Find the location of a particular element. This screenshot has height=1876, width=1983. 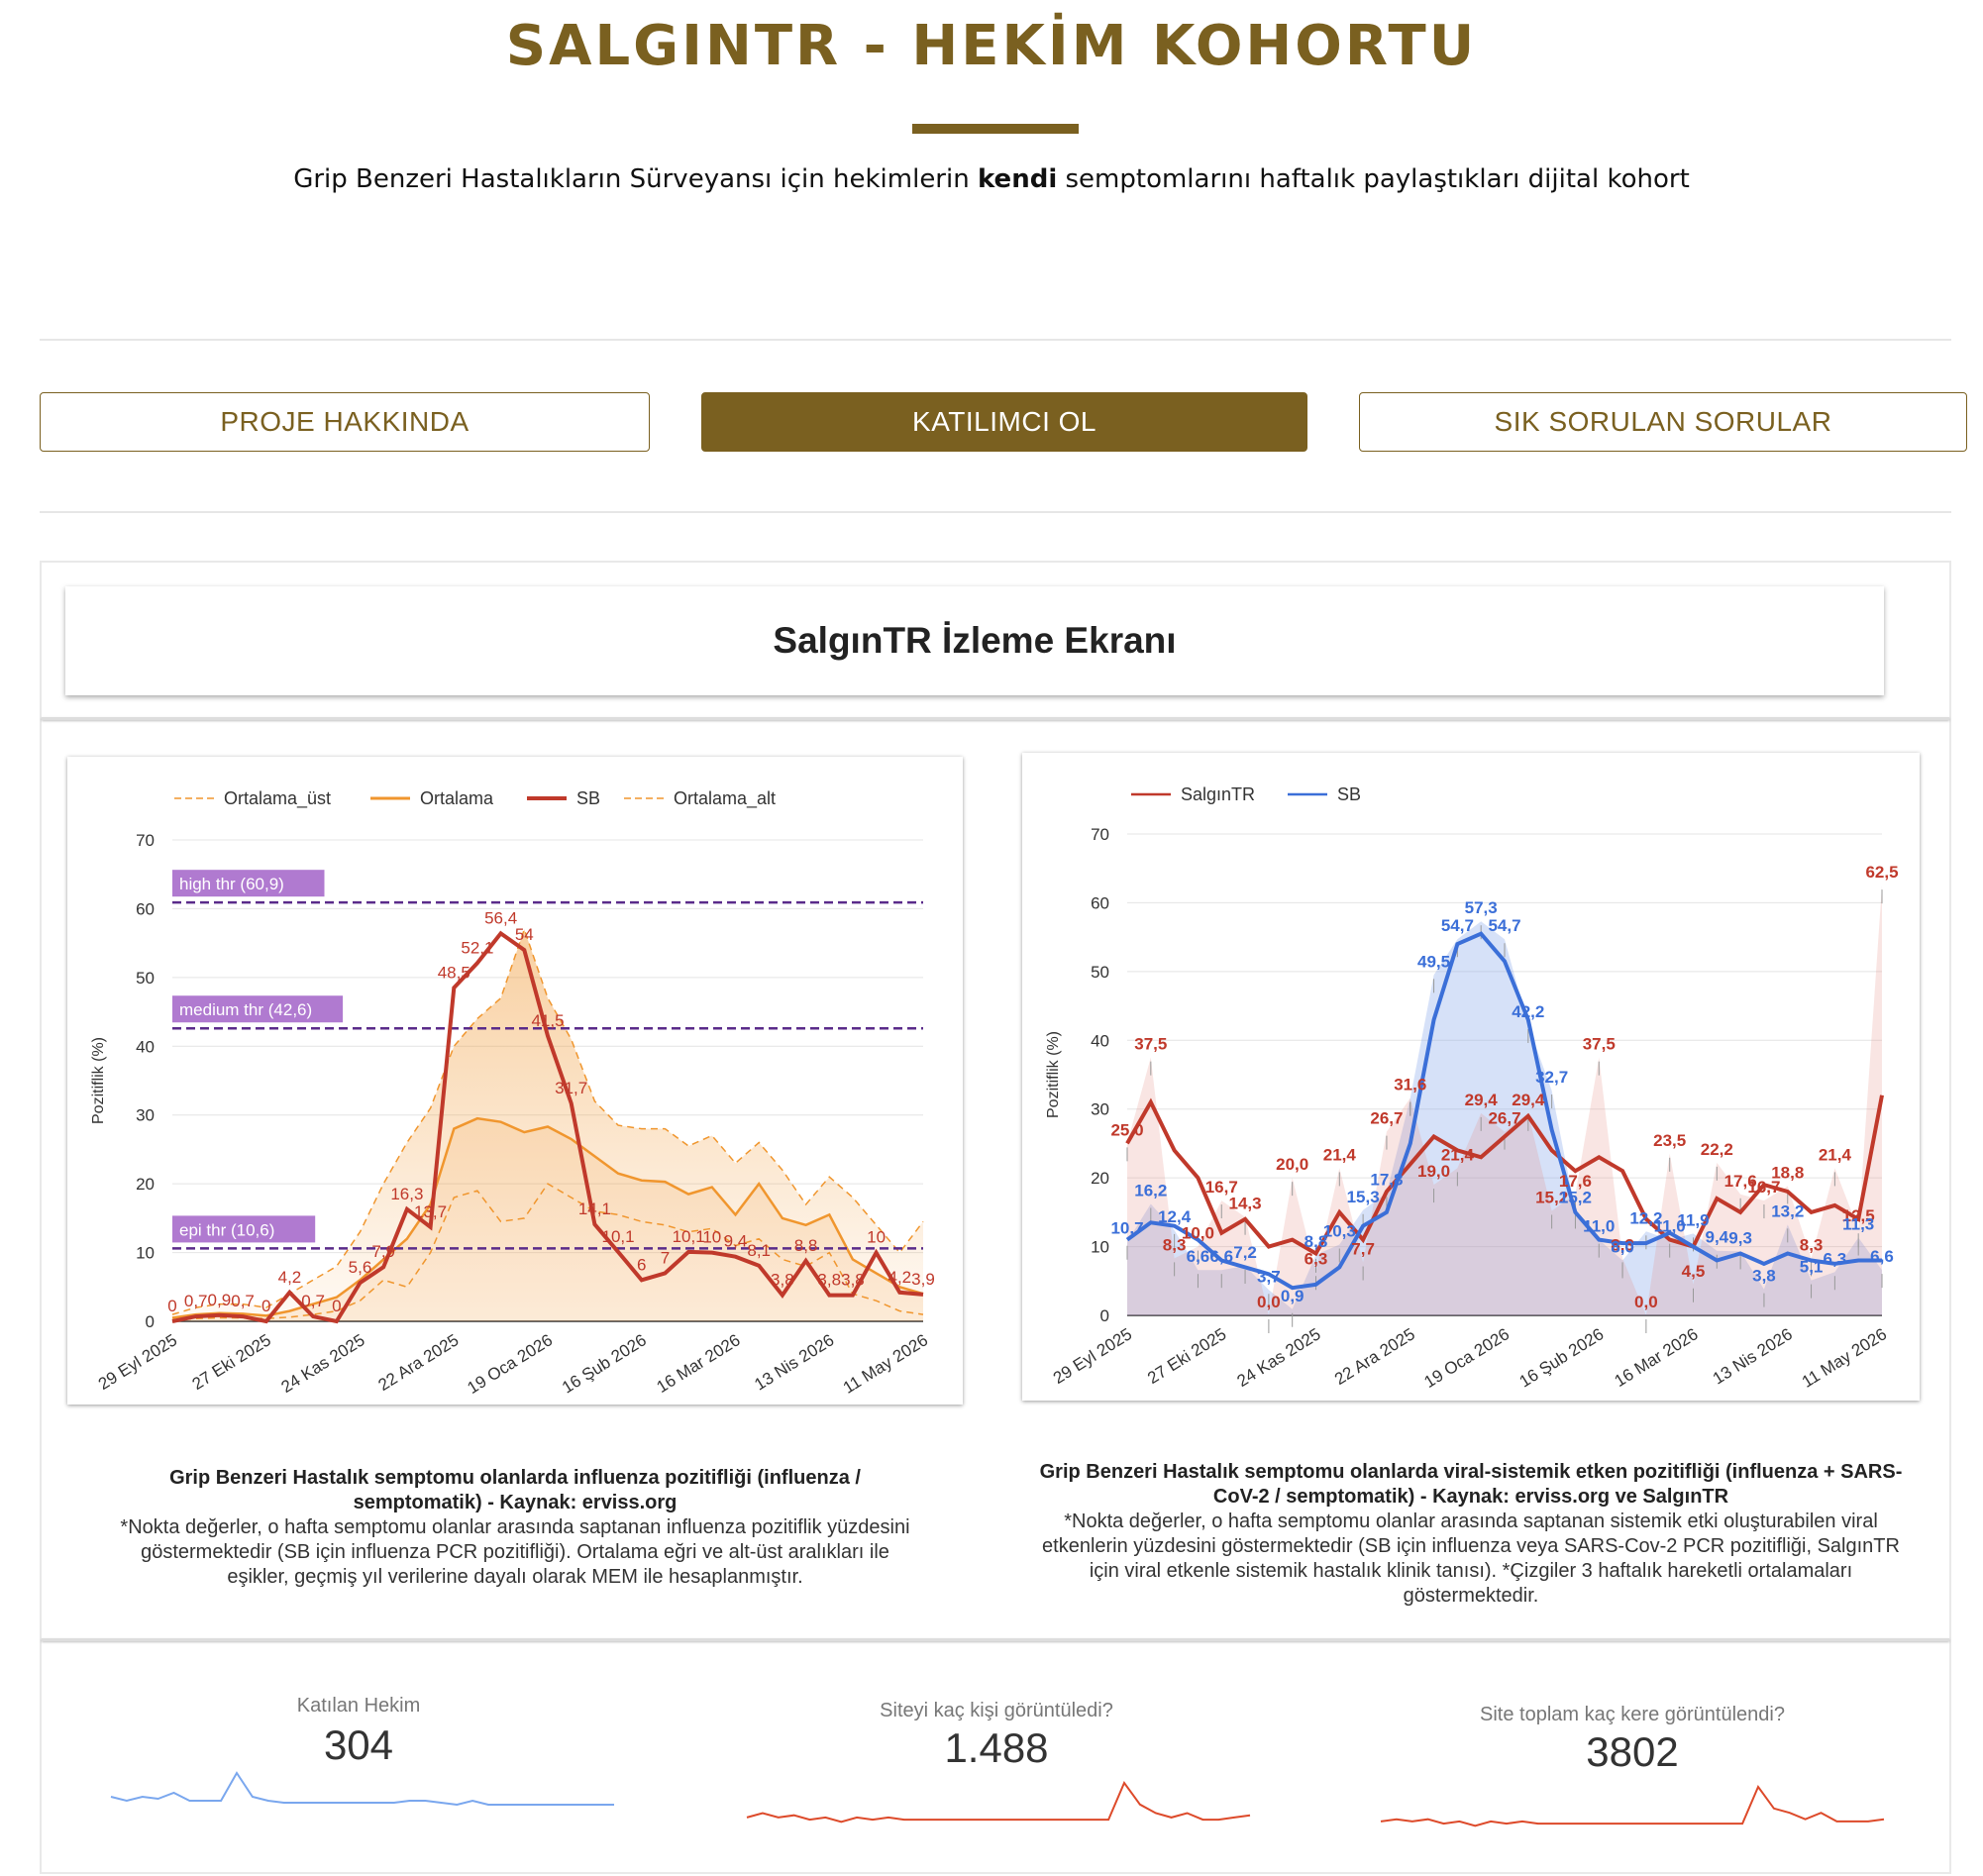

sb-data-label: 17,8 is located at coordinates (1387, 1179).